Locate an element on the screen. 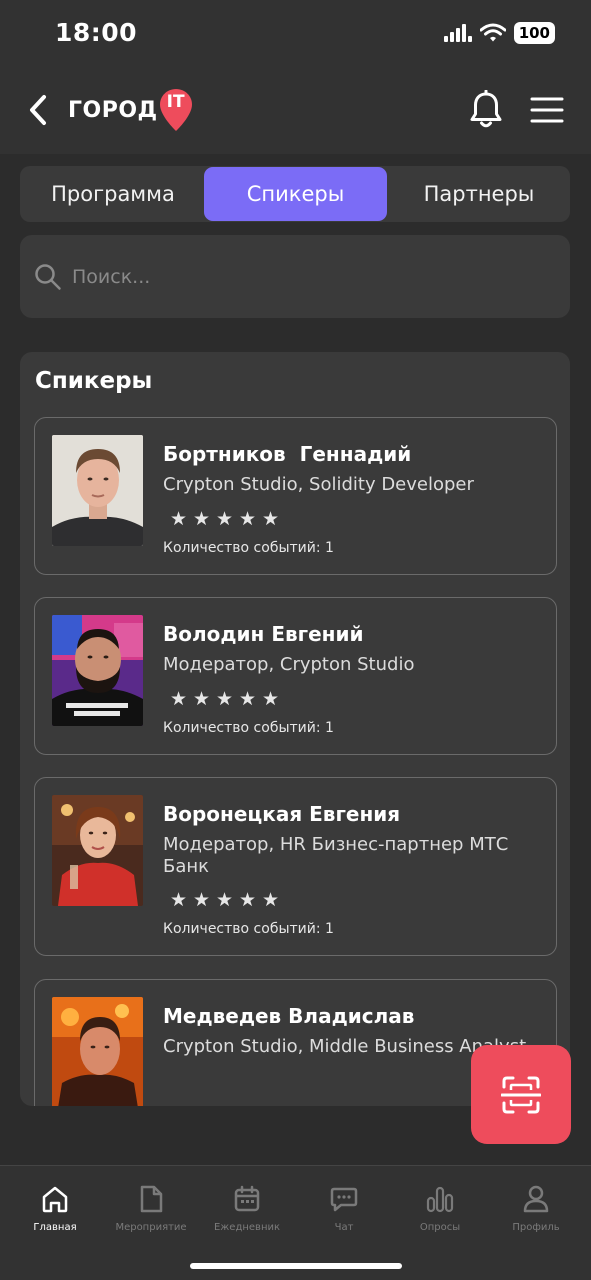 The image size is (591, 1280). menu-button is located at coordinates (547, 110).